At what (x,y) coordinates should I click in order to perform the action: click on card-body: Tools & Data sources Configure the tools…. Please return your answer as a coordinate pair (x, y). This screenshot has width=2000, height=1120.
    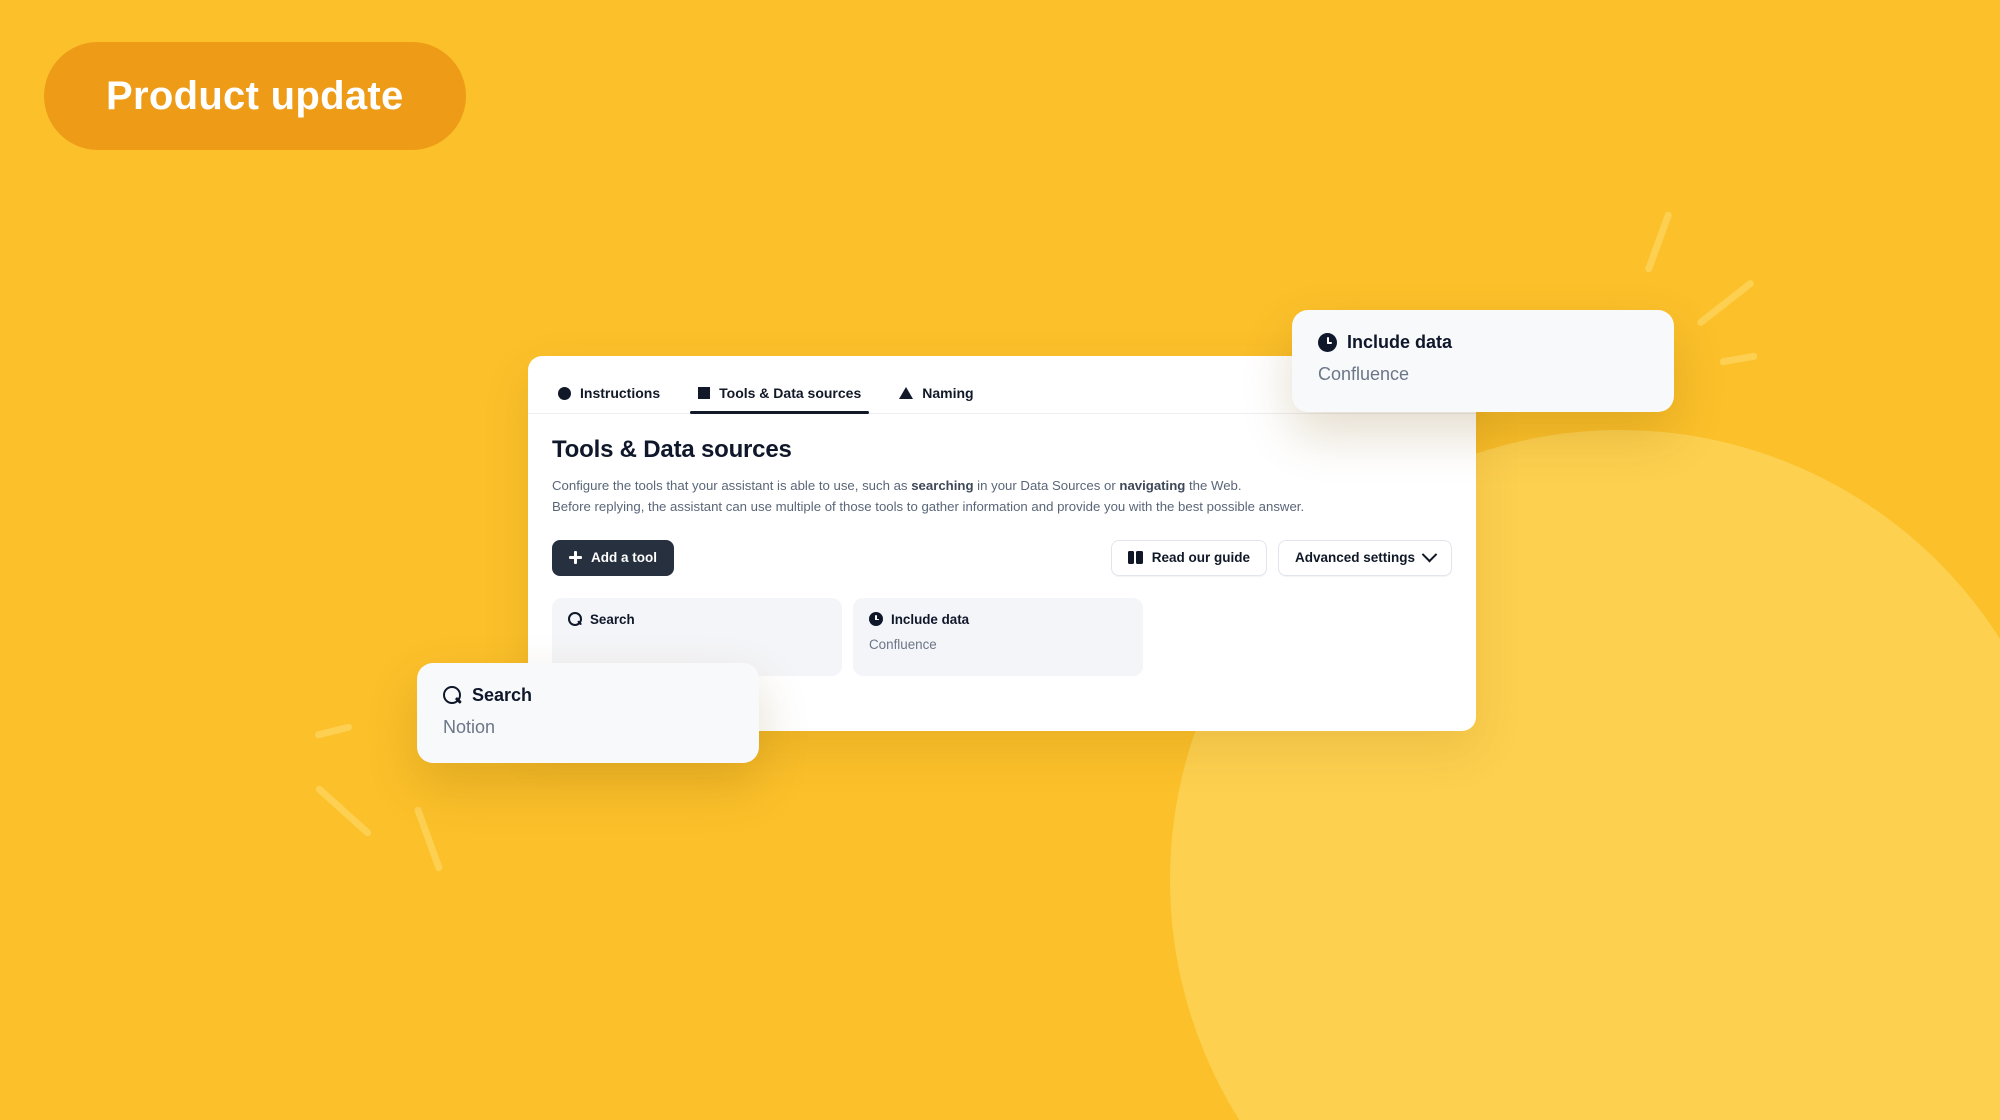
    Looking at the image, I should click on (1002, 545).